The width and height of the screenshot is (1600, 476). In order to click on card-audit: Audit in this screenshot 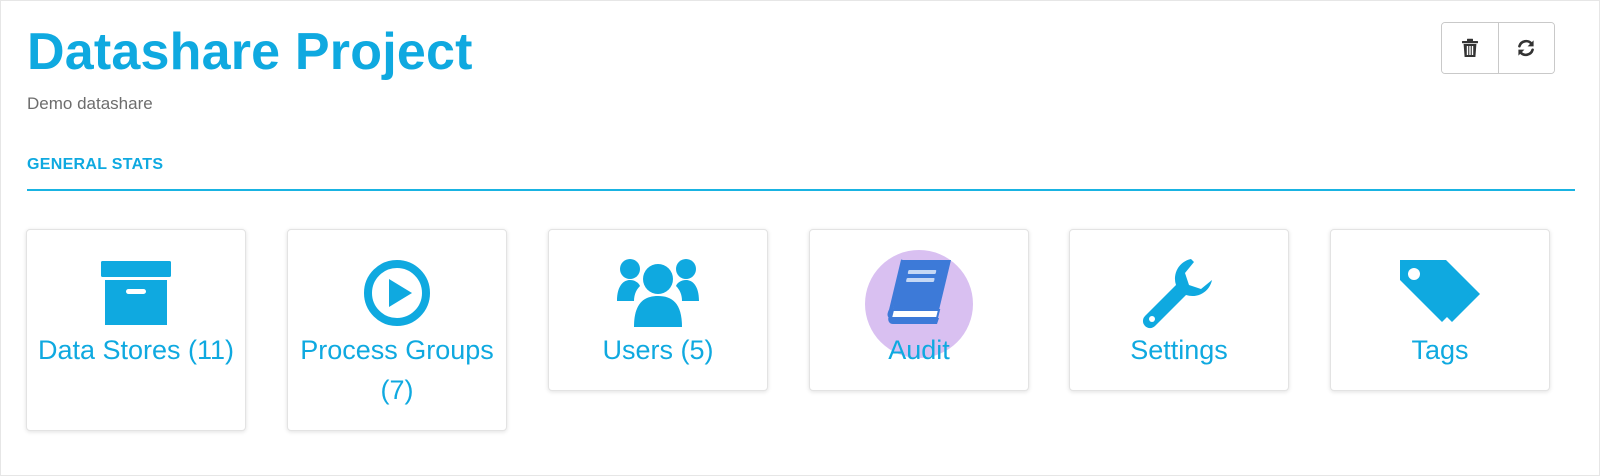, I will do `click(919, 310)`.